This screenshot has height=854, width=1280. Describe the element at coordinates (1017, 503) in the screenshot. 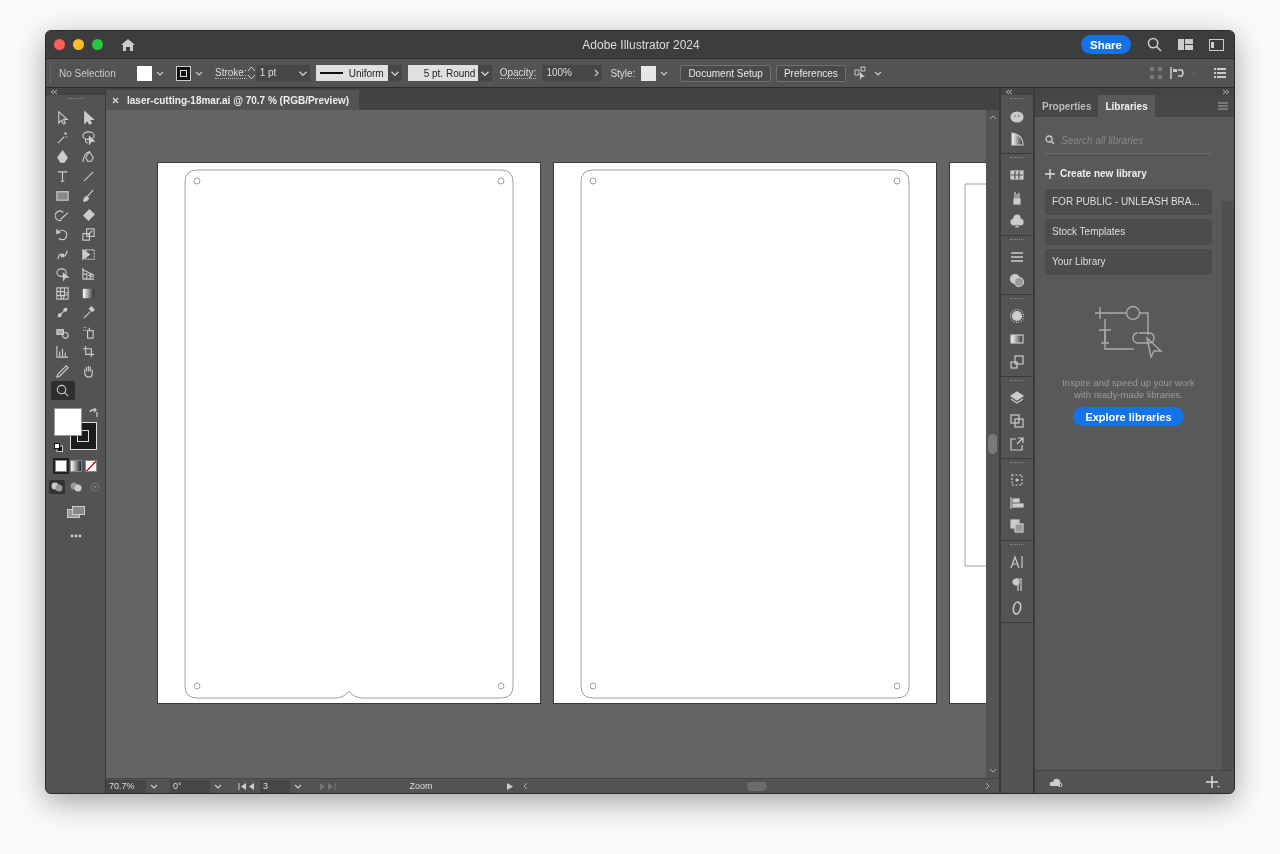

I see `align-icon` at that location.